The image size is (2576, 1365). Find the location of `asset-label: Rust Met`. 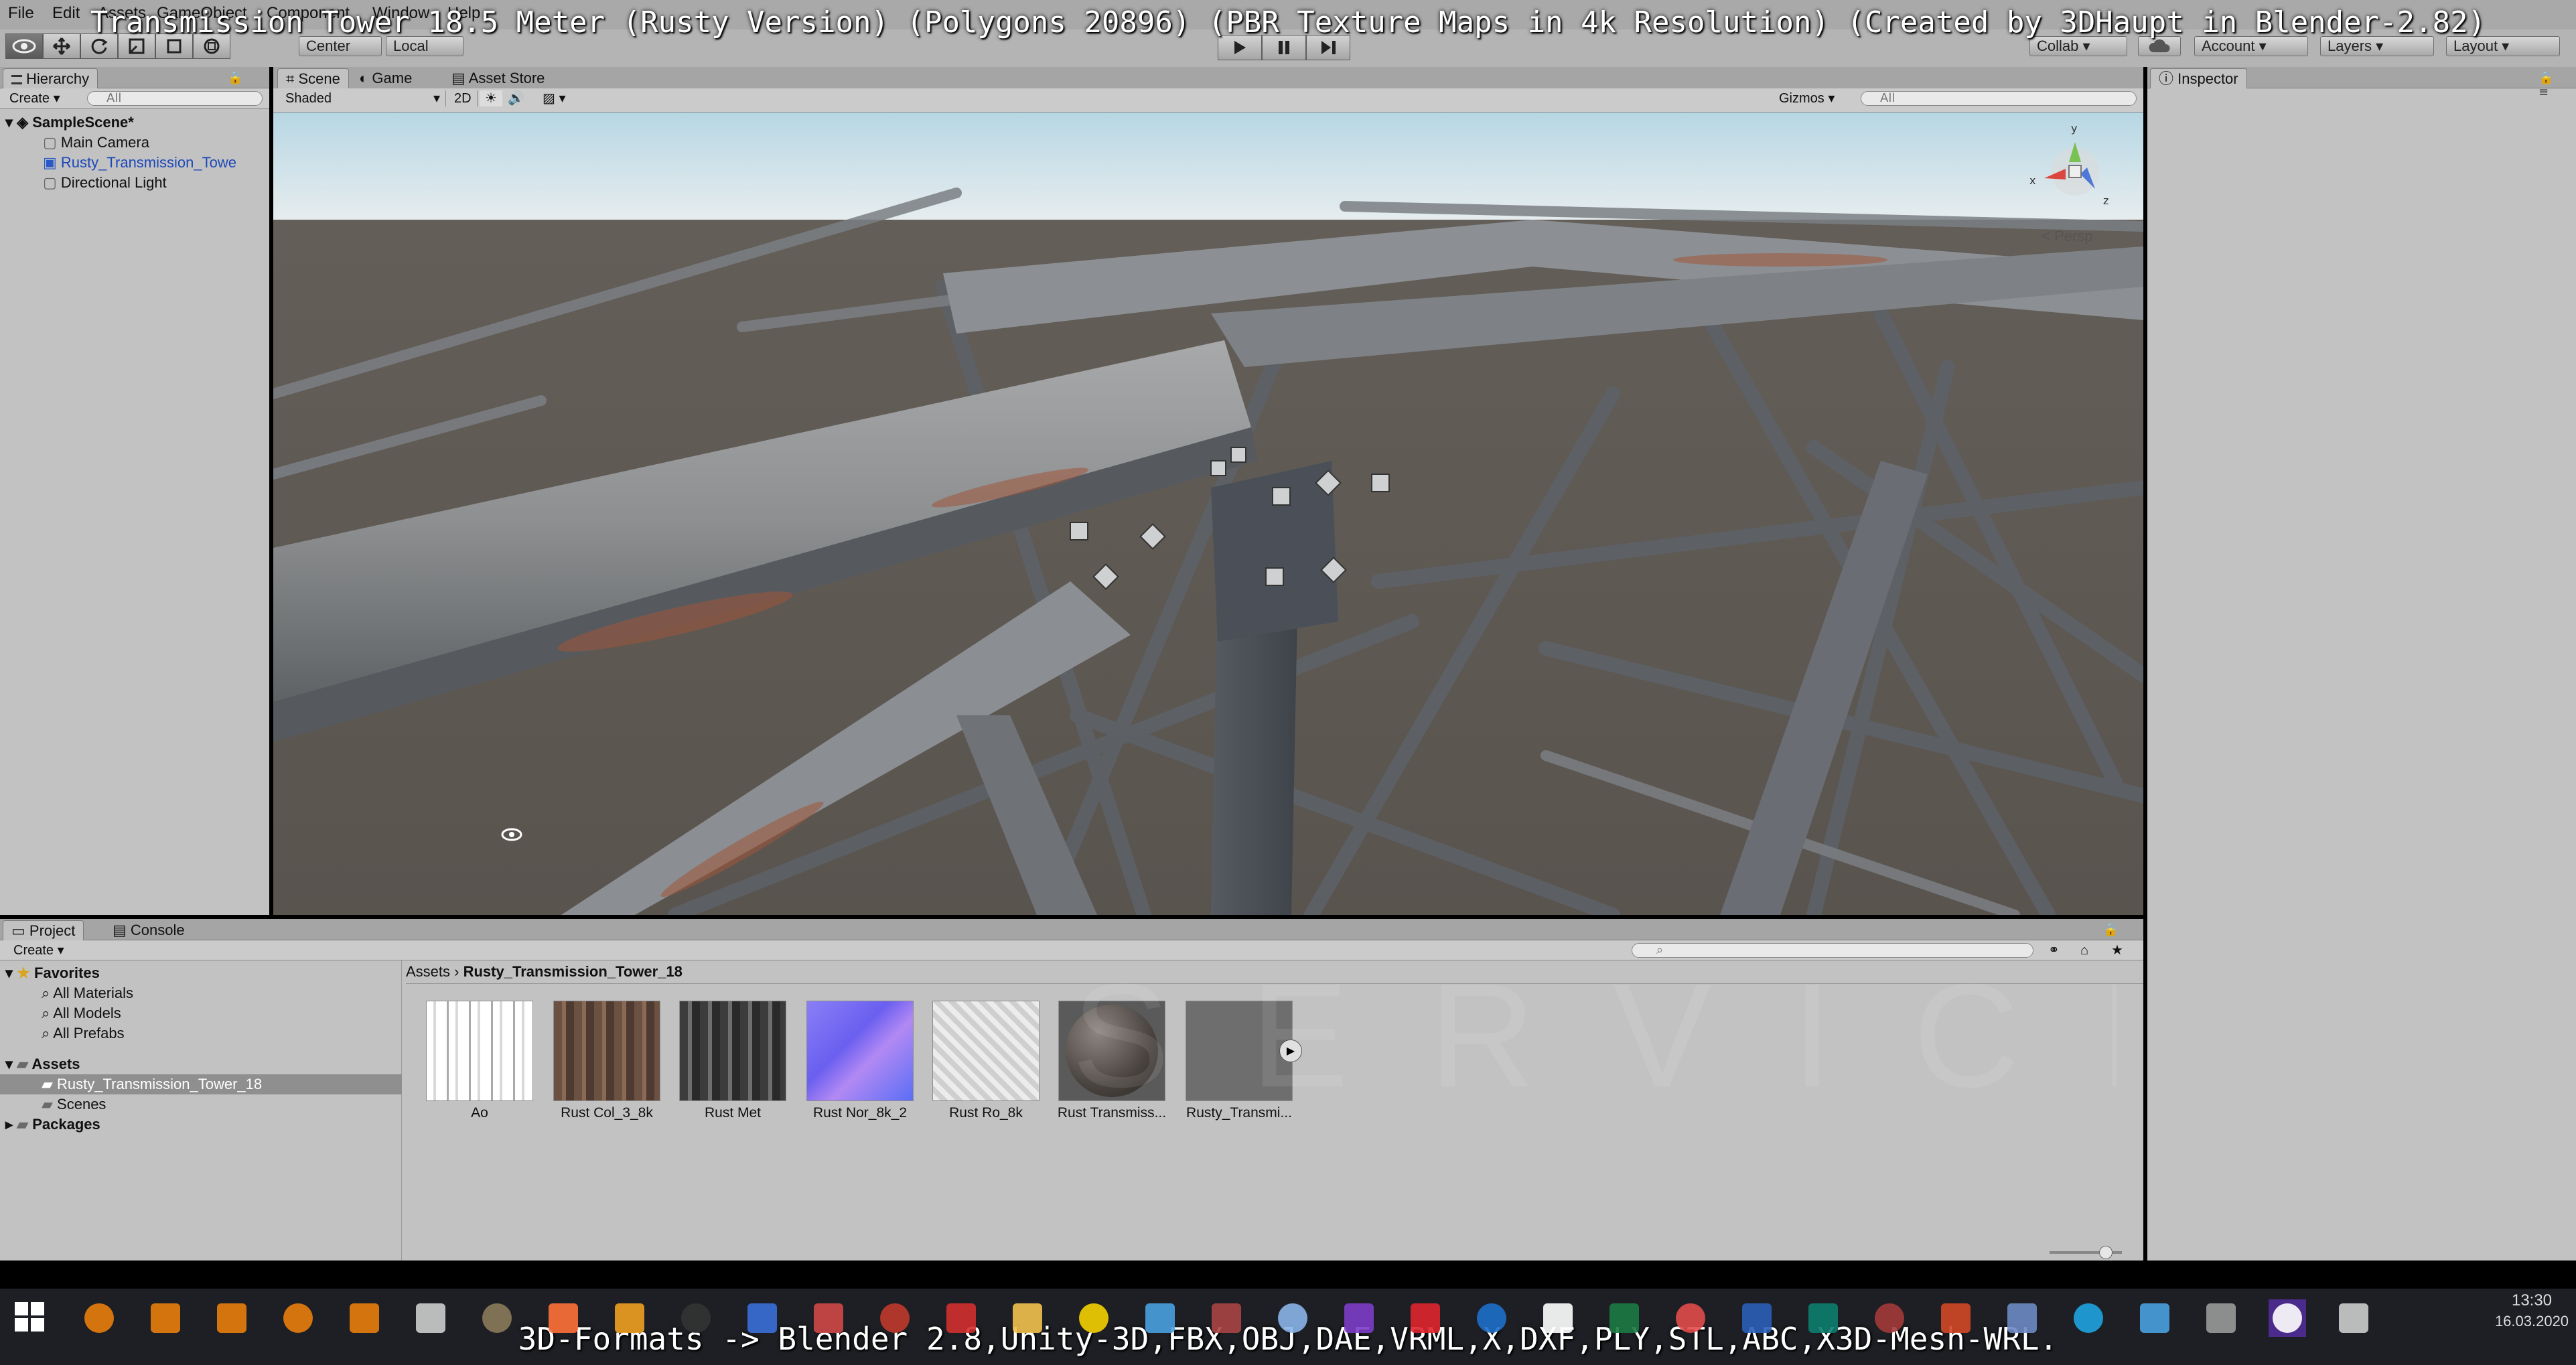

asset-label: Rust Met is located at coordinates (732, 1113).